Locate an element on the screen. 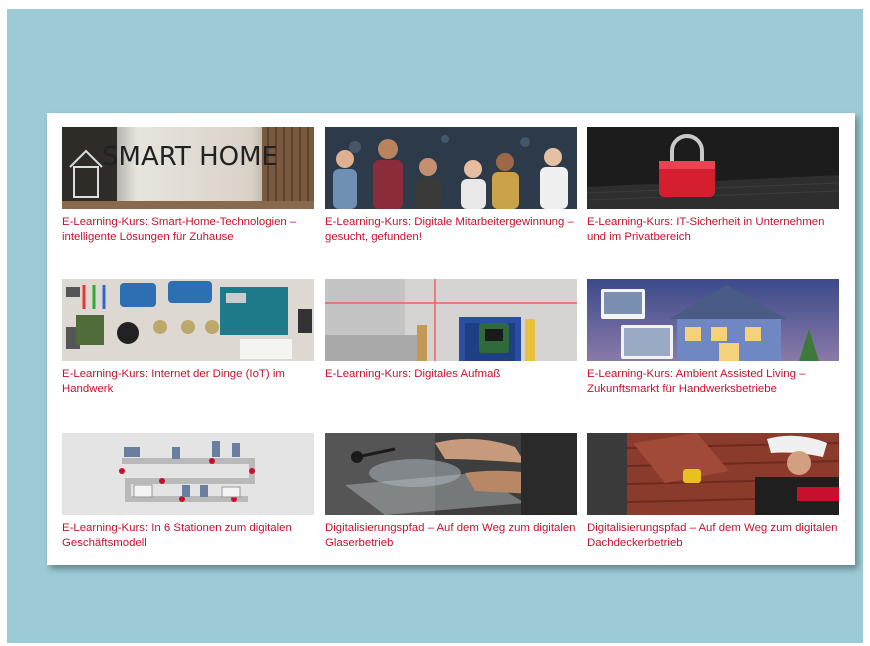  smart-home-sign-text: SMART HOME is located at coordinates (190, 157).